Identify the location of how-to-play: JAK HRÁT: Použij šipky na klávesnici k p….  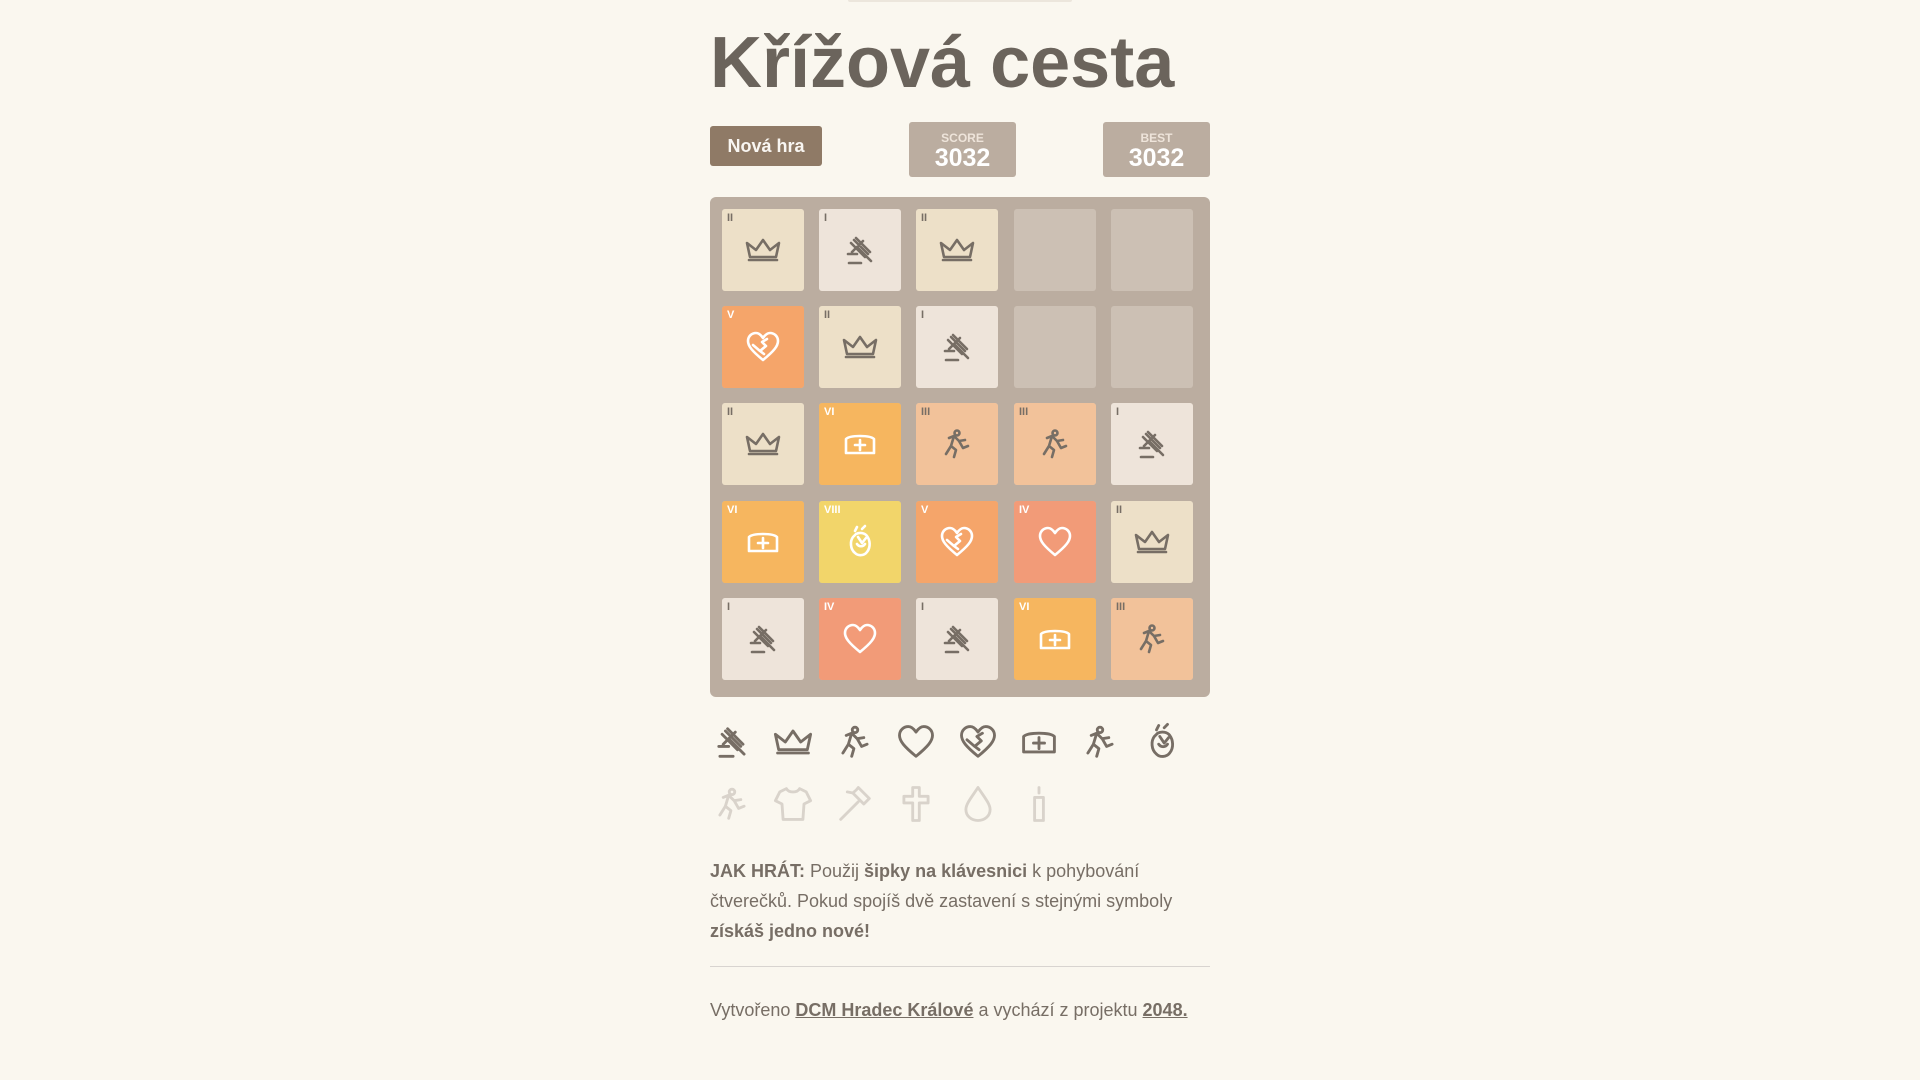
(965, 901).